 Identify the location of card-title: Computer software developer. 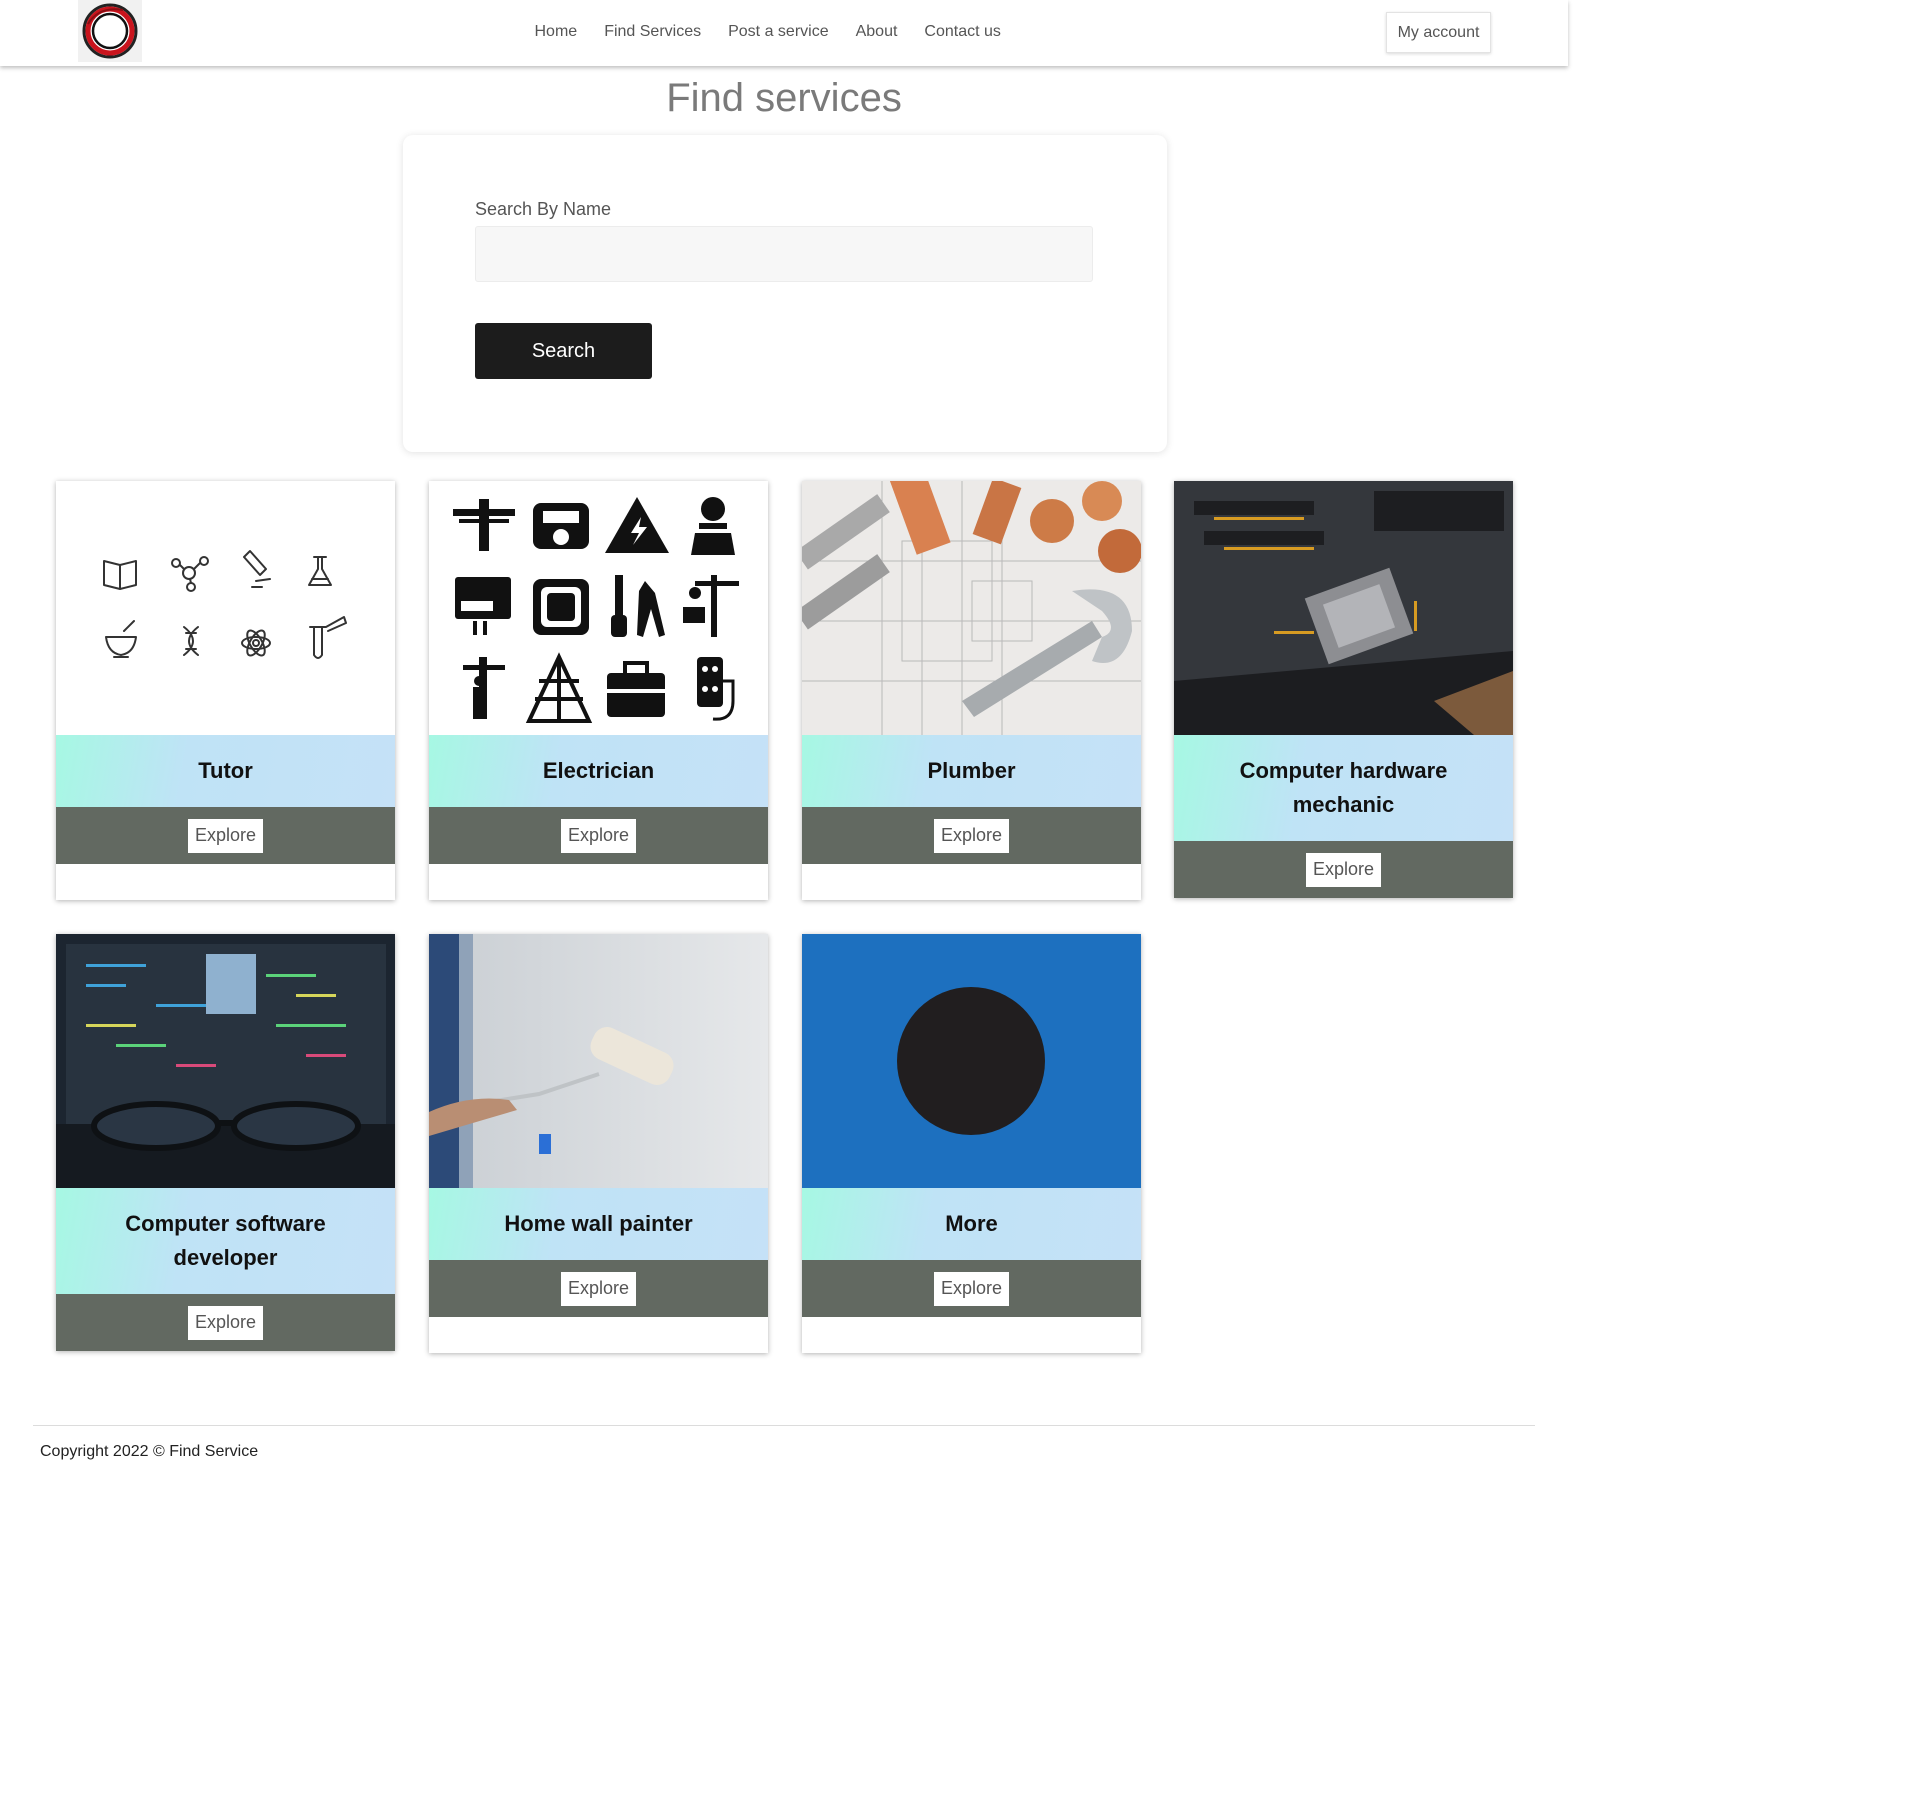
(225, 1241).